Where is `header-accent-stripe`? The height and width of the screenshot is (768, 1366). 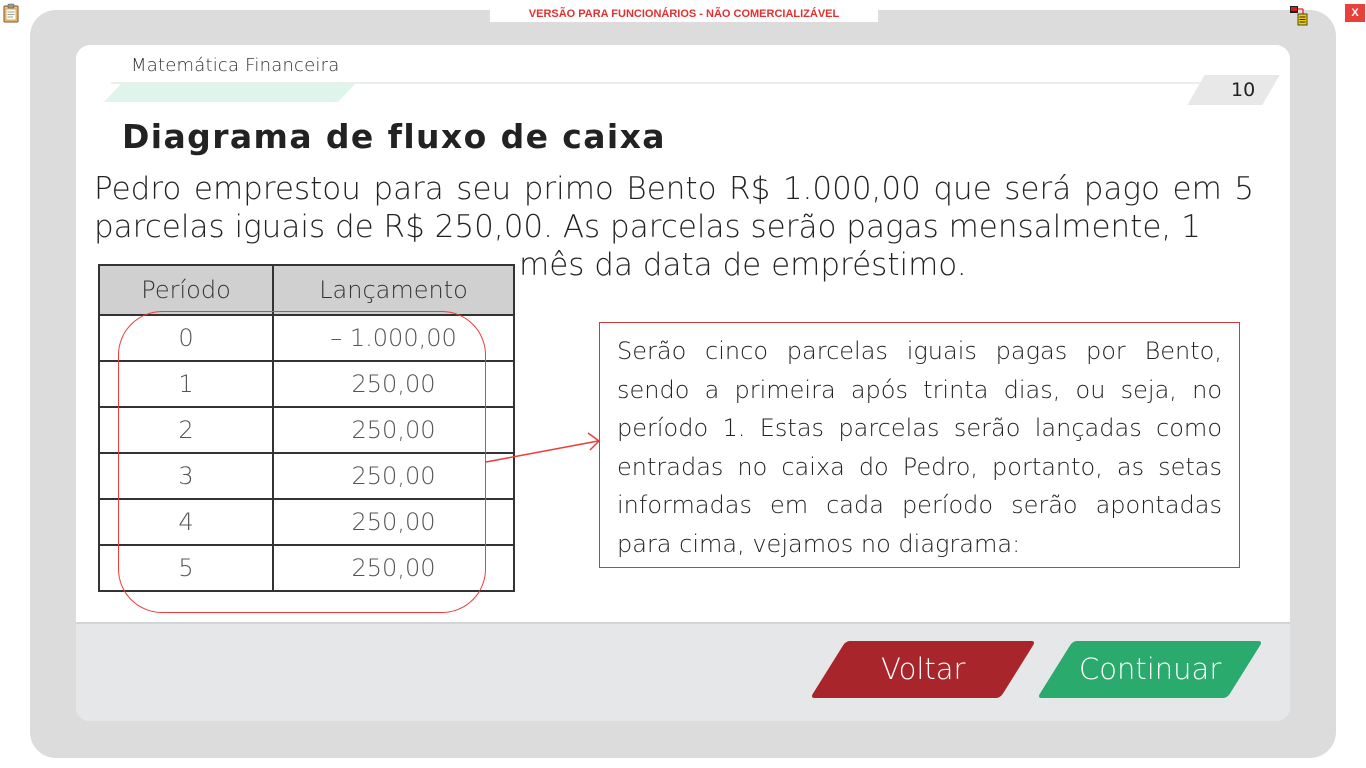 header-accent-stripe is located at coordinates (230, 92).